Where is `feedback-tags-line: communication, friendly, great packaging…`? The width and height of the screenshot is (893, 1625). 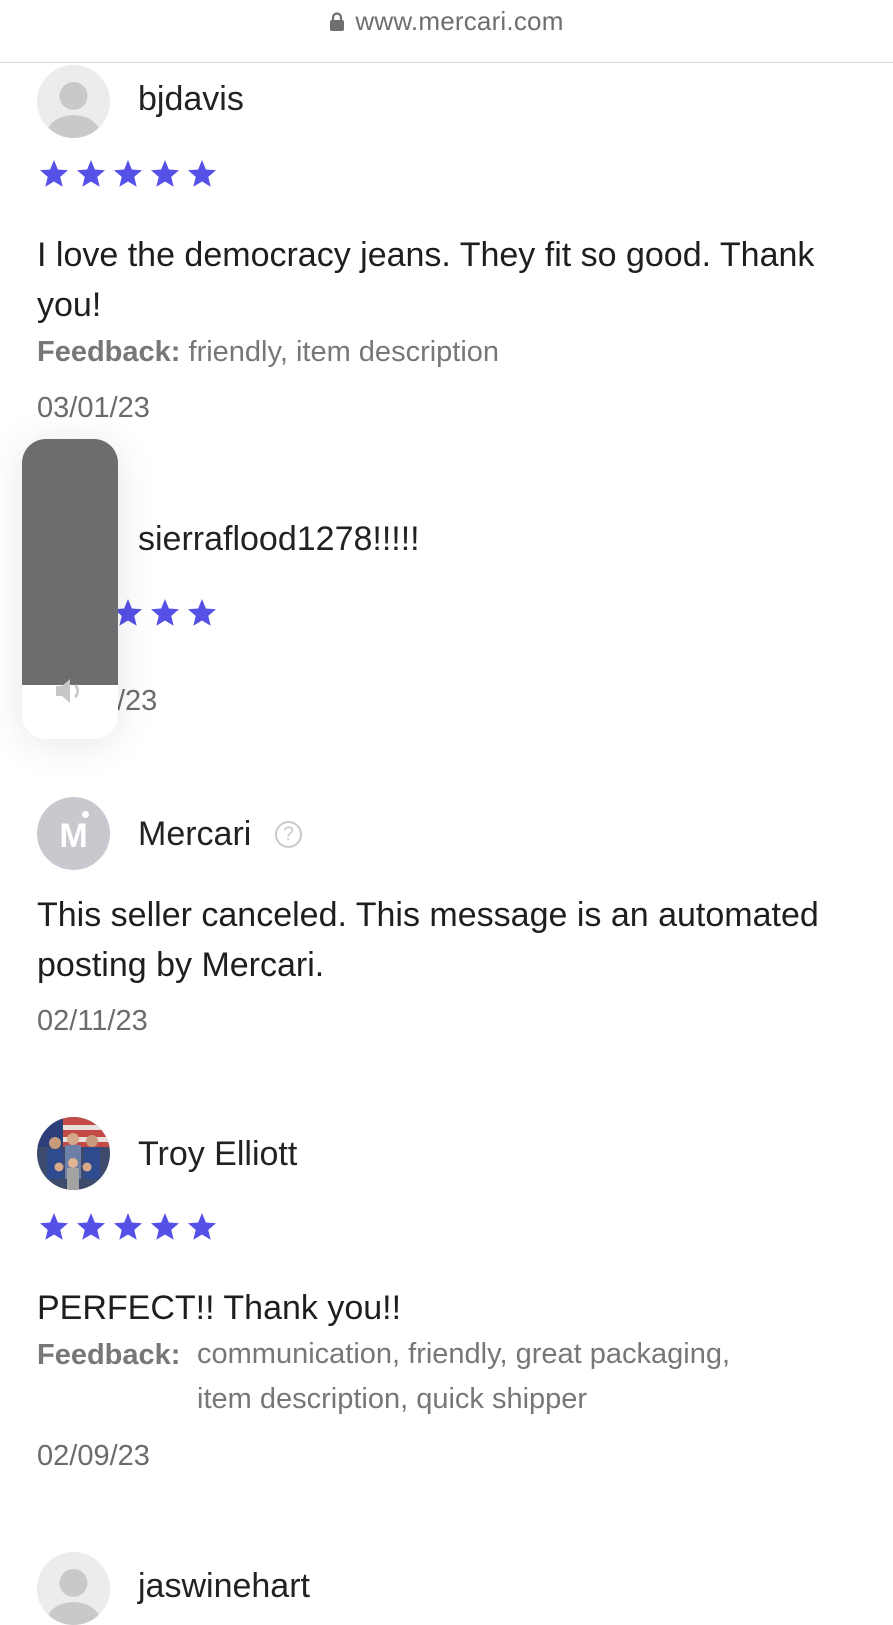
feedback-tags-line: communication, friendly, great packaging… is located at coordinates (464, 1354).